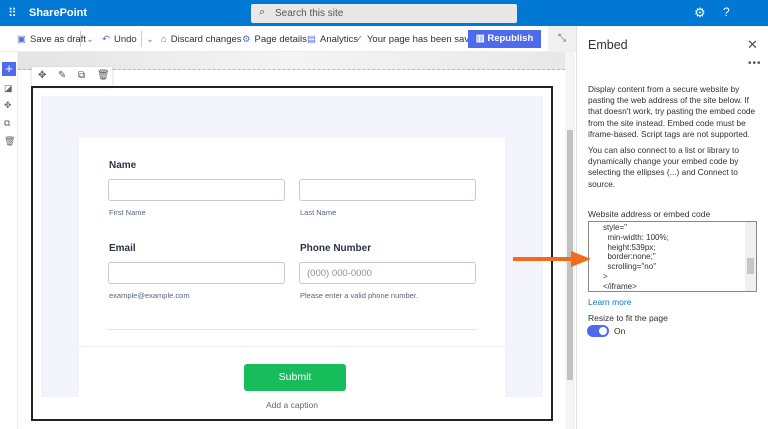 Image resolution: width=768 pixels, height=429 pixels. I want to click on learn-more-link: Learn more, so click(609, 302).